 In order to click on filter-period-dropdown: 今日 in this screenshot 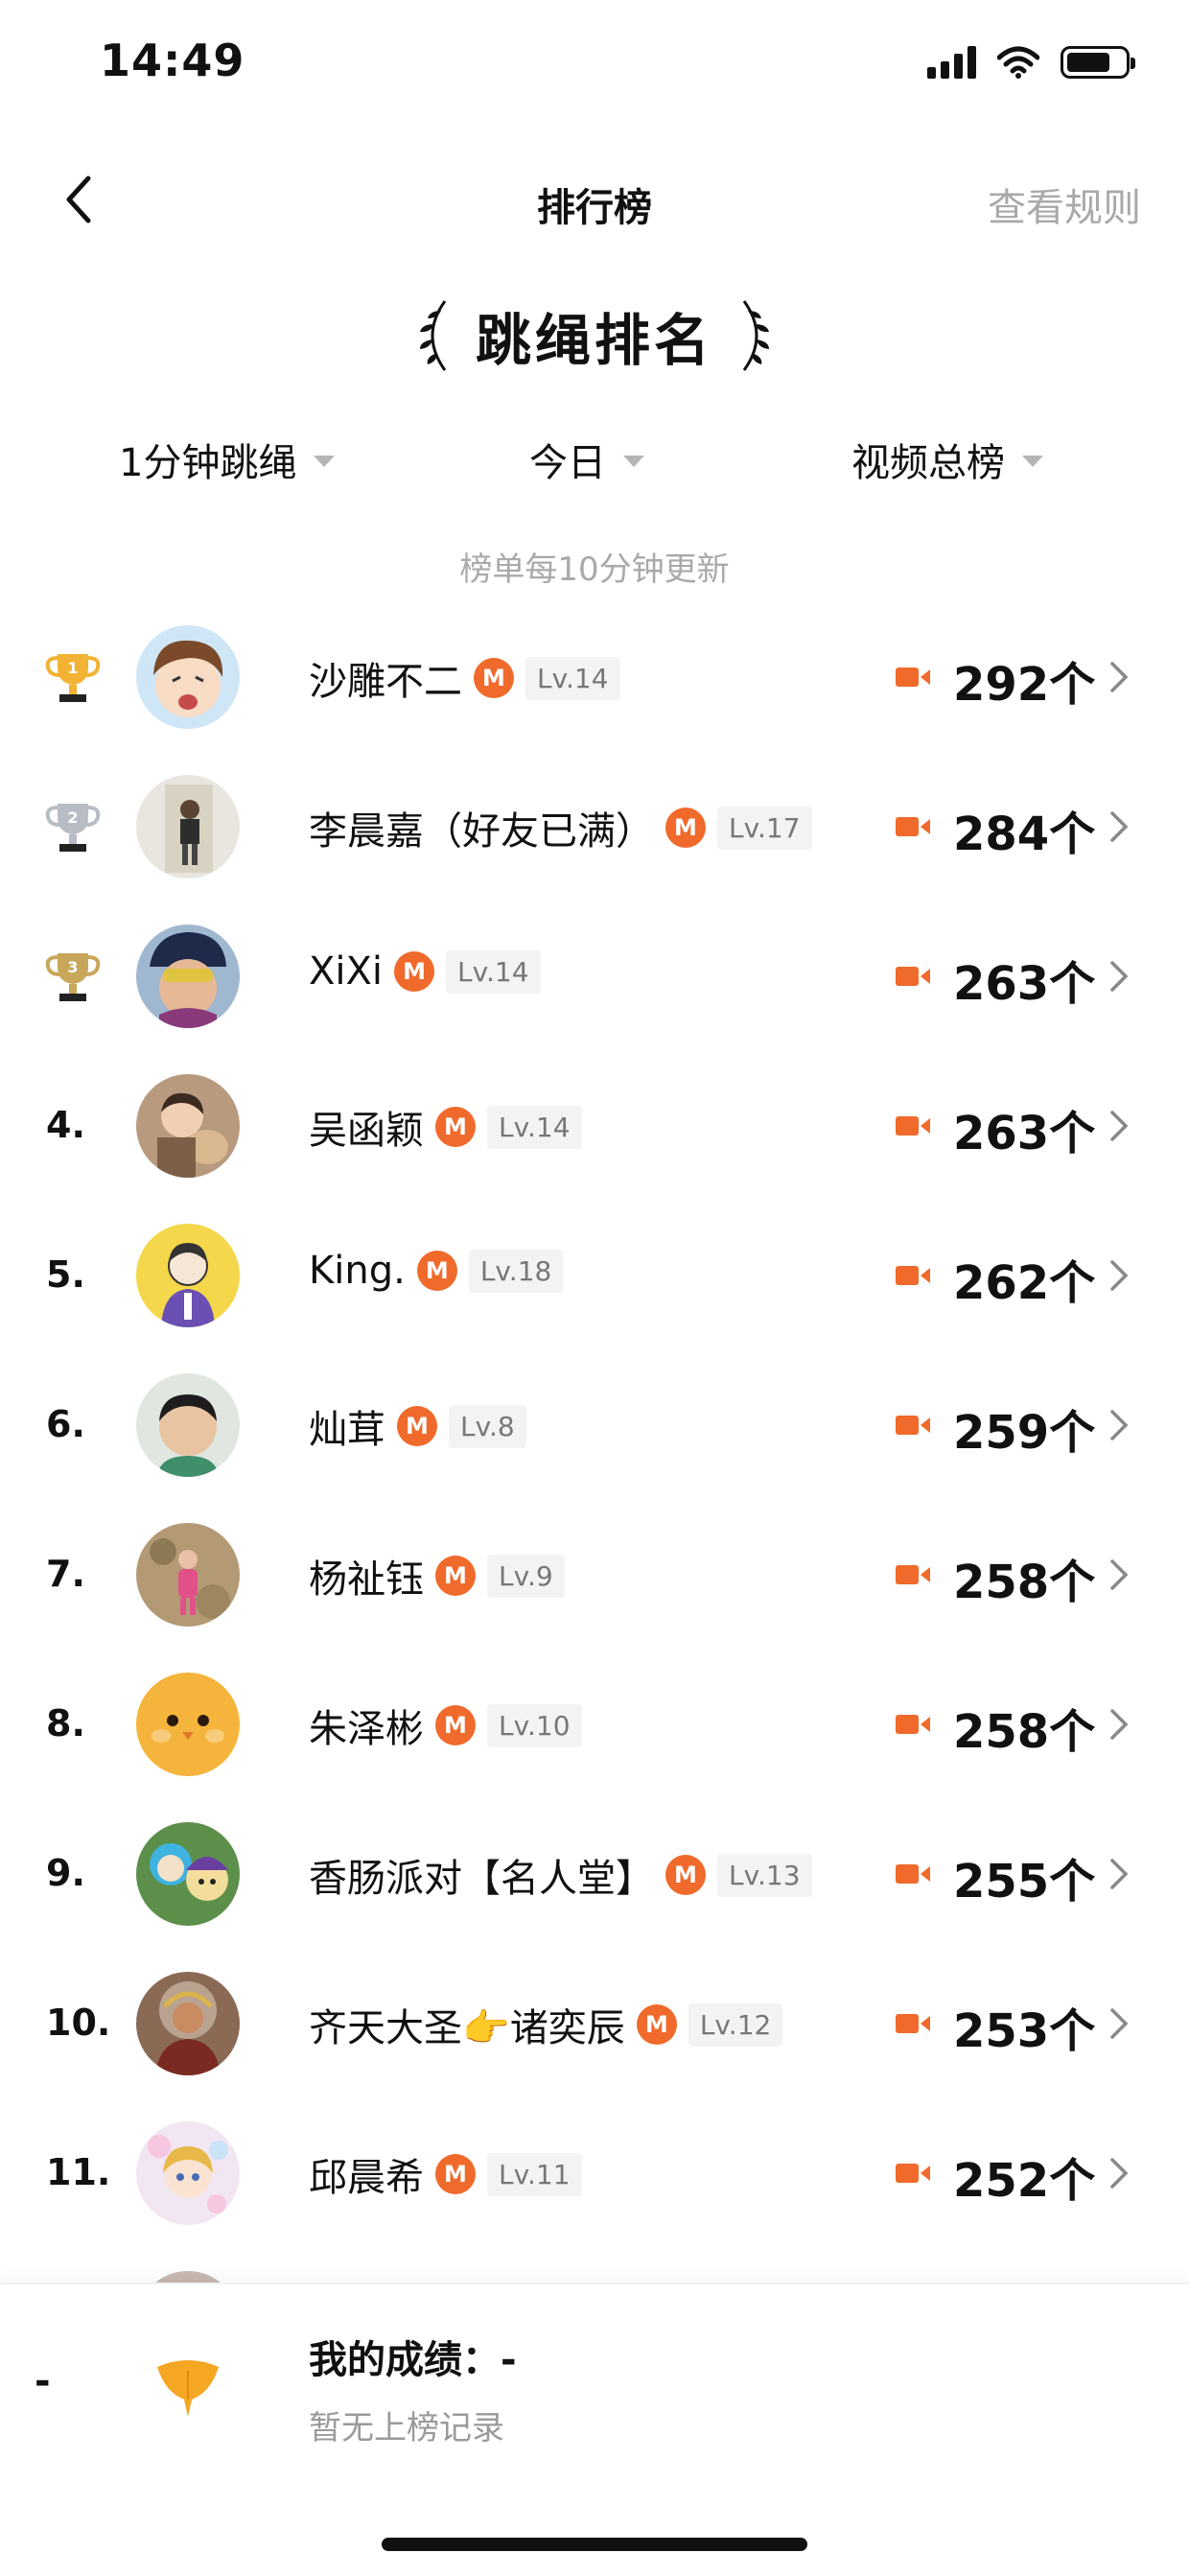, I will do `click(586, 459)`.